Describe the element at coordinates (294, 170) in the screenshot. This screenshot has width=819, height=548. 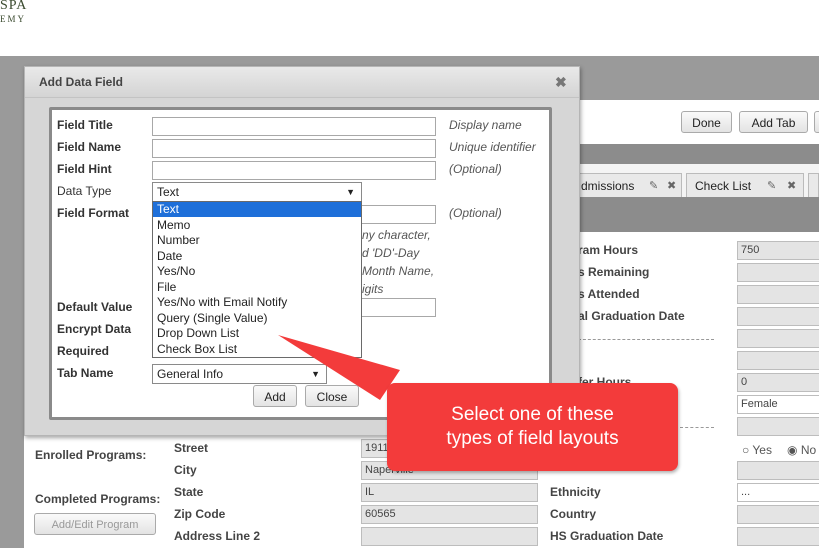
I see `field-hint-input` at that location.